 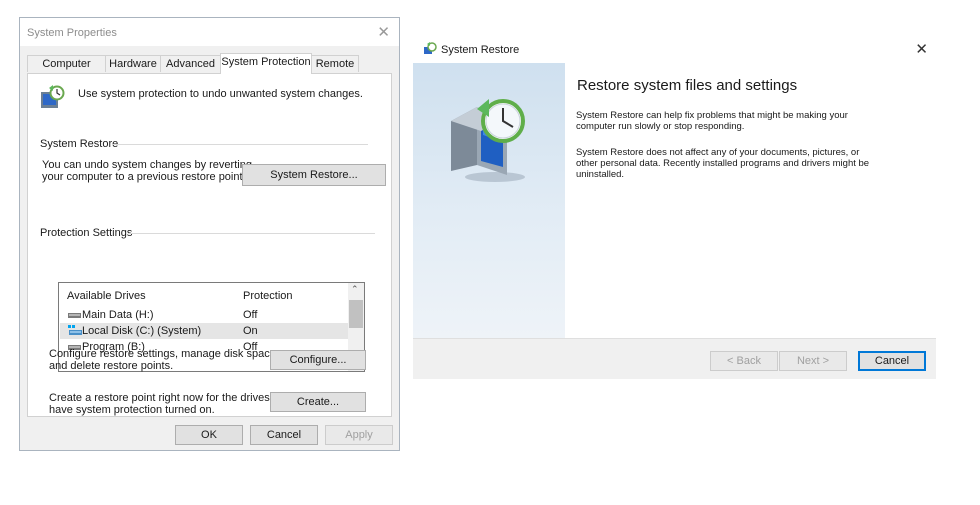 What do you see at coordinates (205, 315) in the screenshot?
I see `drive-row: Main Data (H:) Off` at bounding box center [205, 315].